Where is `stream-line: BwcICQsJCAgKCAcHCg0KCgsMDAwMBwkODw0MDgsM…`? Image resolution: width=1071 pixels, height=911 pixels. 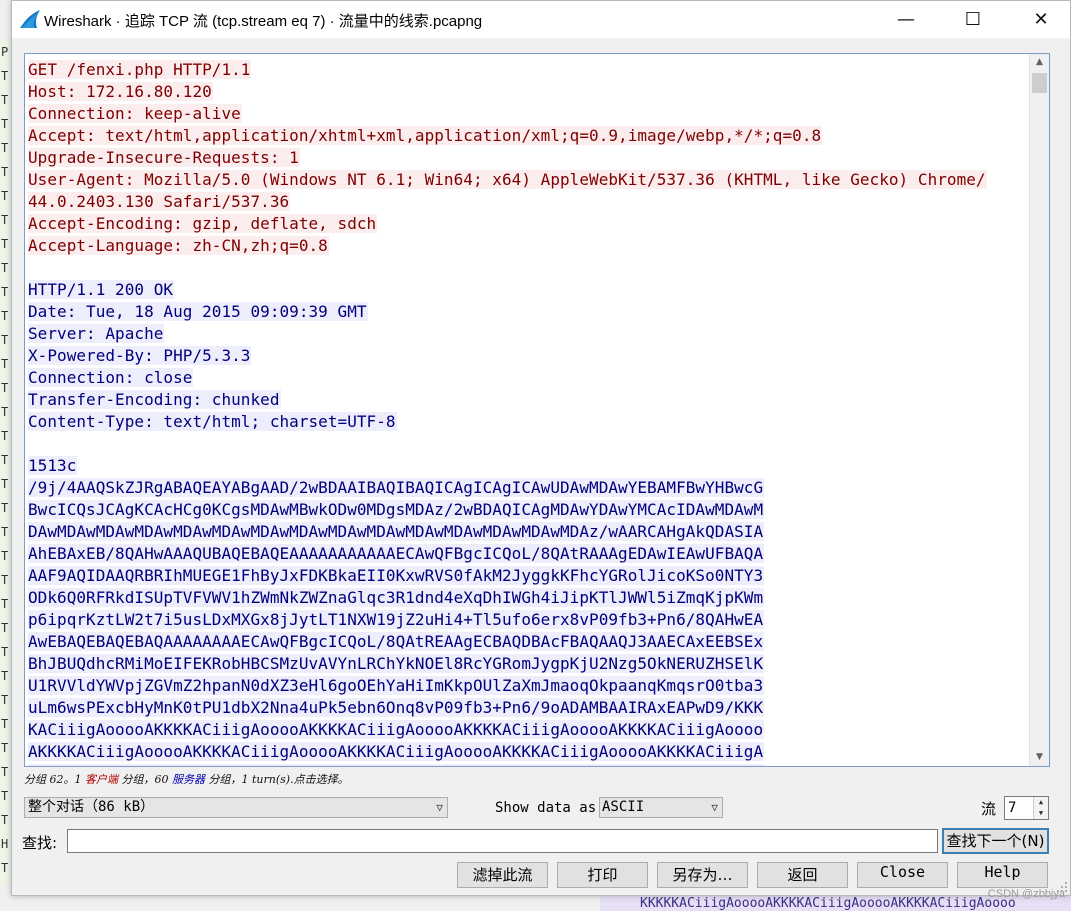 stream-line: BwcICQsJCAgKCAcHCg0KCgsMDAwMBwkODw0MDgsM… is located at coordinates (528, 510).